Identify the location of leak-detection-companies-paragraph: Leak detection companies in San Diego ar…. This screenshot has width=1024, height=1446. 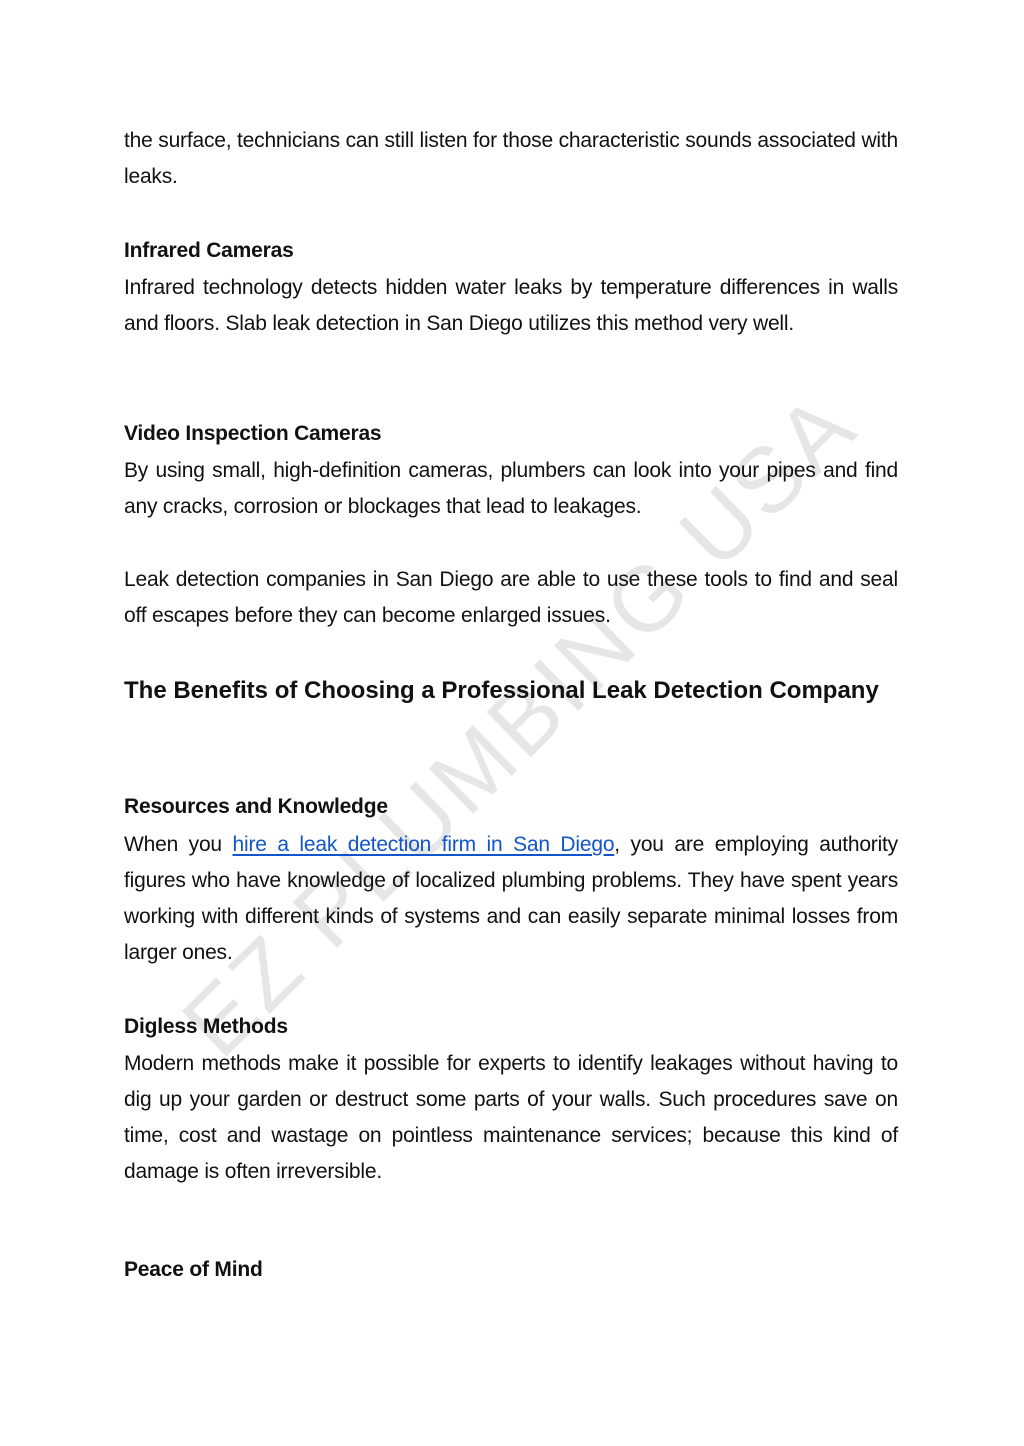
(511, 597).